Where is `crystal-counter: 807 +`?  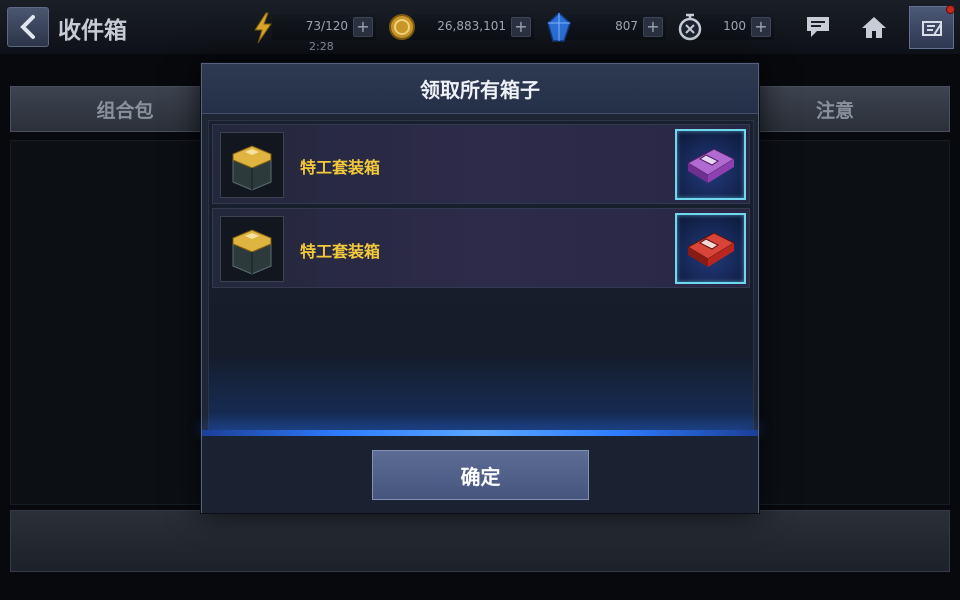
crystal-counter: 807 + is located at coordinates (614, 27).